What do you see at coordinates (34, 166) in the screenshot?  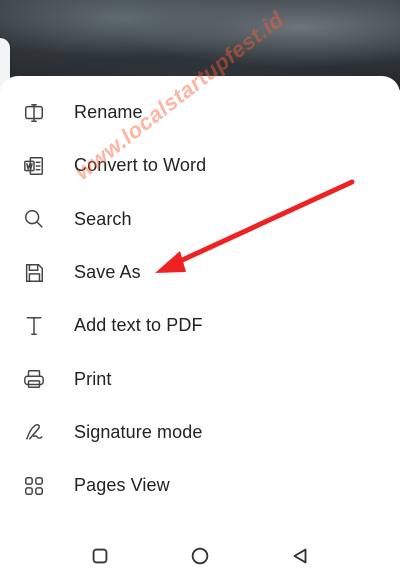 I see `word-document-icon` at bounding box center [34, 166].